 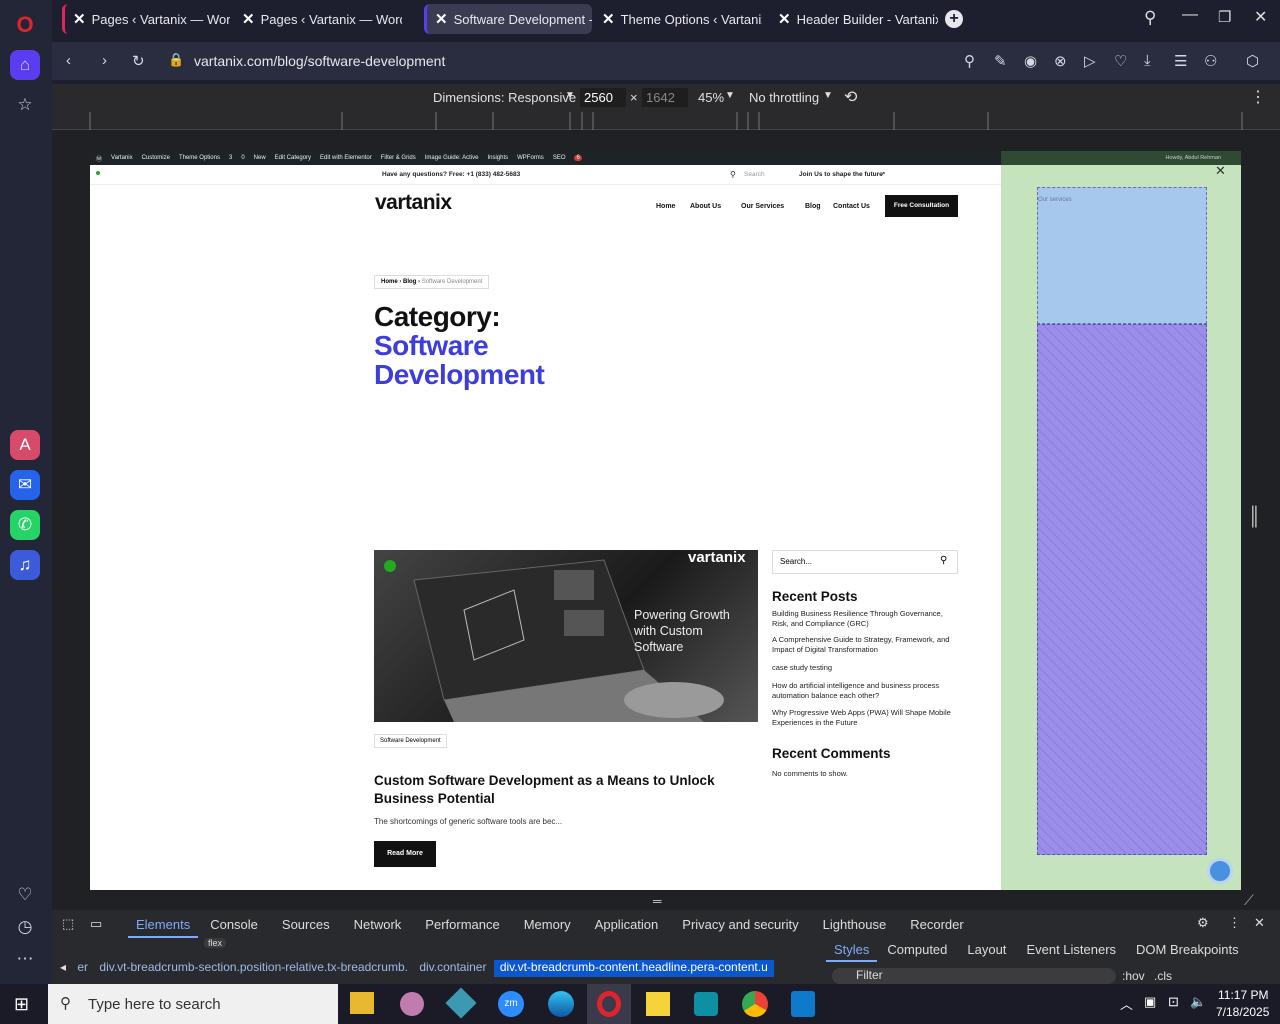 What do you see at coordinates (1224, 17) in the screenshot?
I see `maximize-button: ❐` at bounding box center [1224, 17].